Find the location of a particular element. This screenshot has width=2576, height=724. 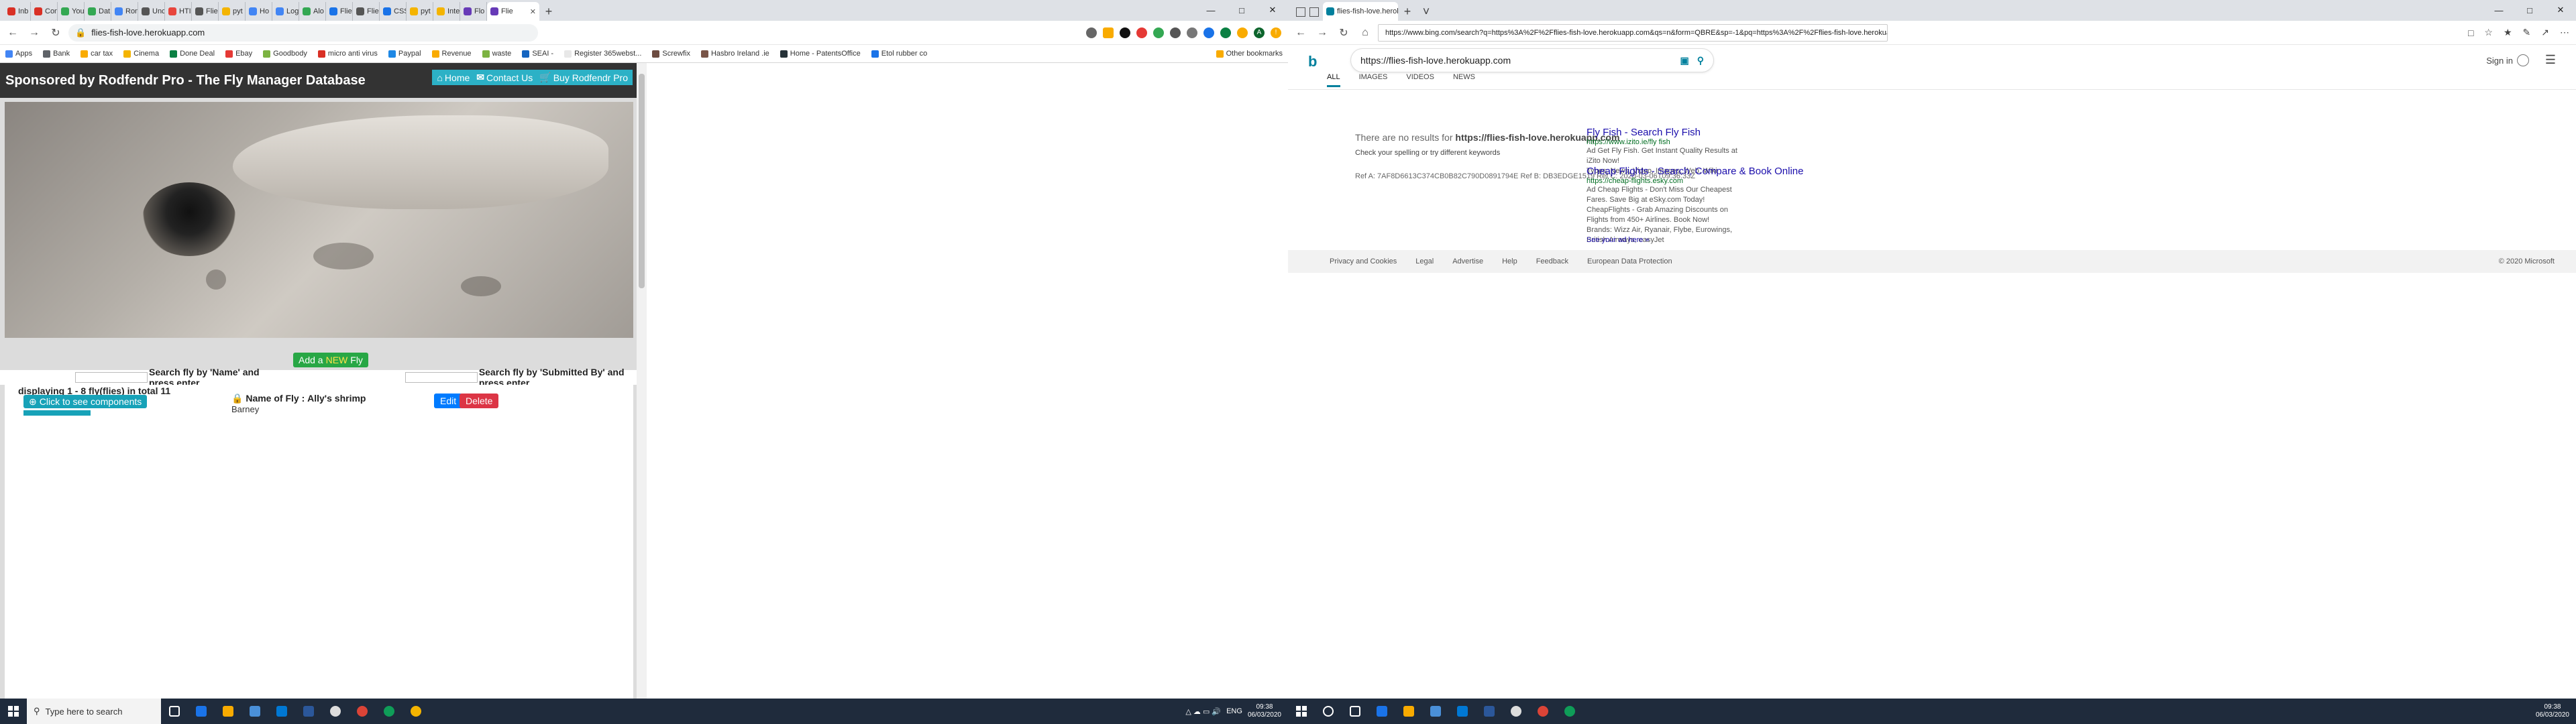

footer-link: Help is located at coordinates (1509, 261).